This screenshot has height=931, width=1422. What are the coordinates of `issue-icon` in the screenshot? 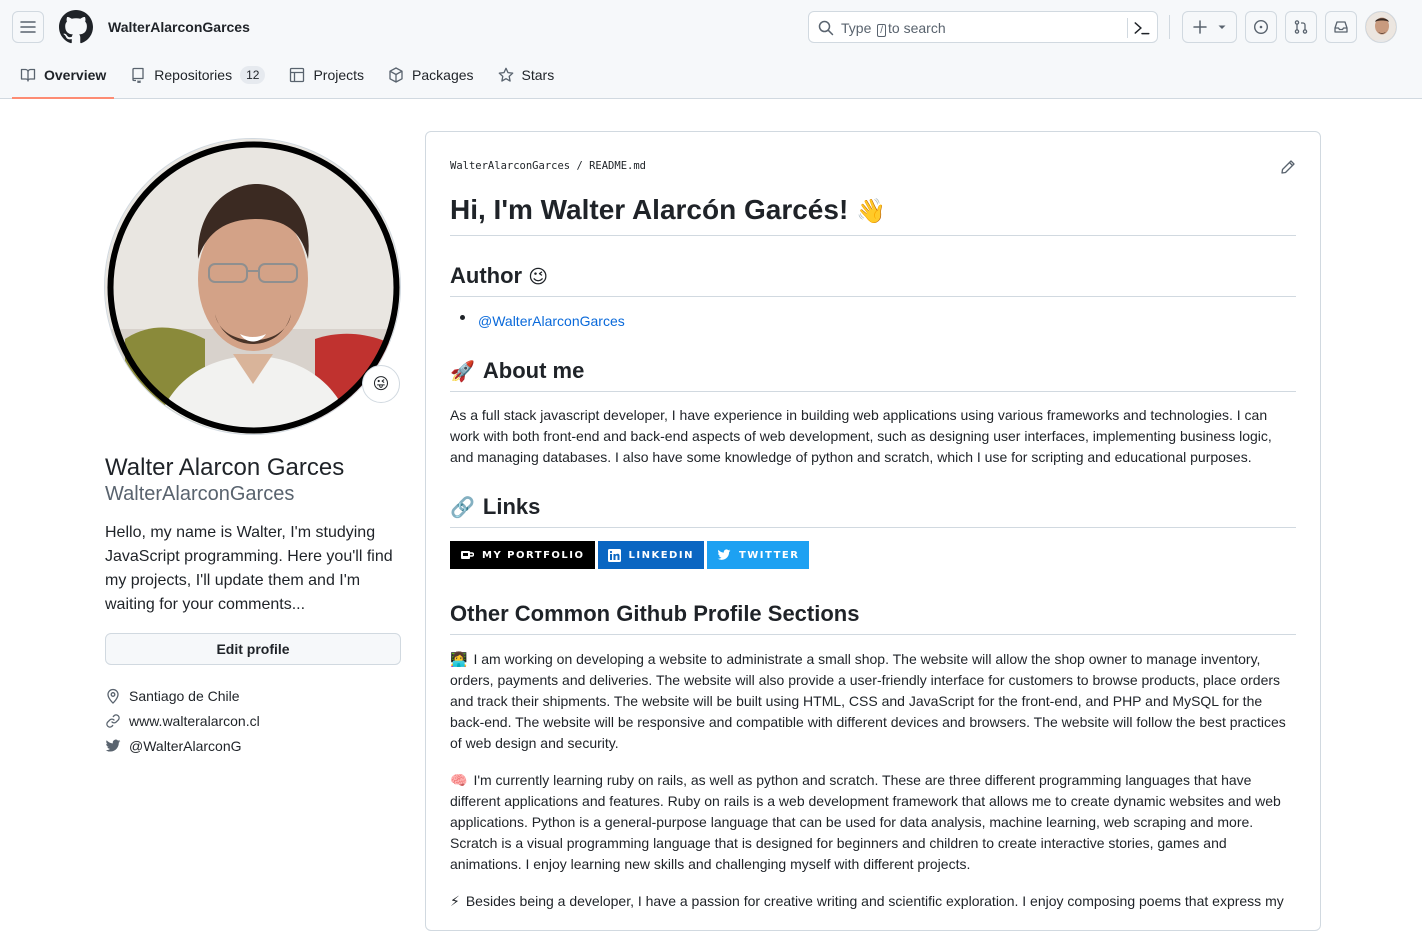 It's located at (1261, 27).